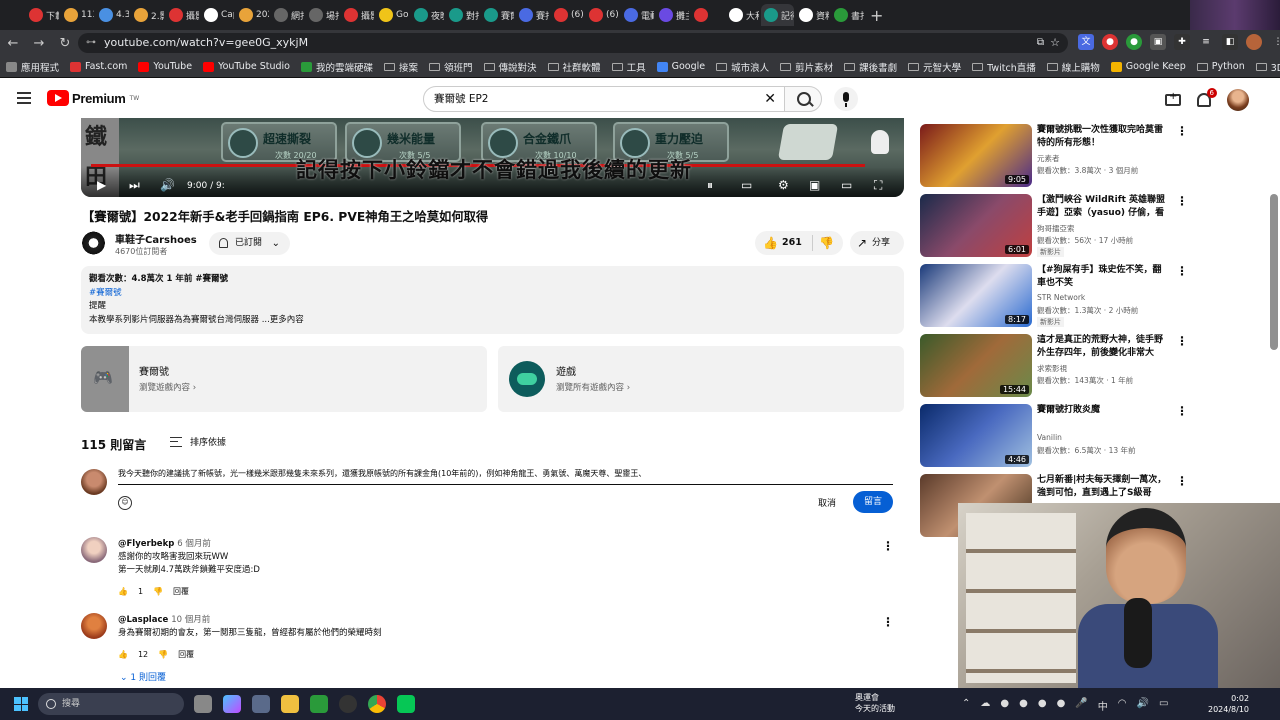 The width and height of the screenshot is (1280, 720). What do you see at coordinates (1102, 277) in the screenshot?
I see `recommended-title: 【#狗屎有手】珠史佐不笑，翻車也不笑` at bounding box center [1102, 277].